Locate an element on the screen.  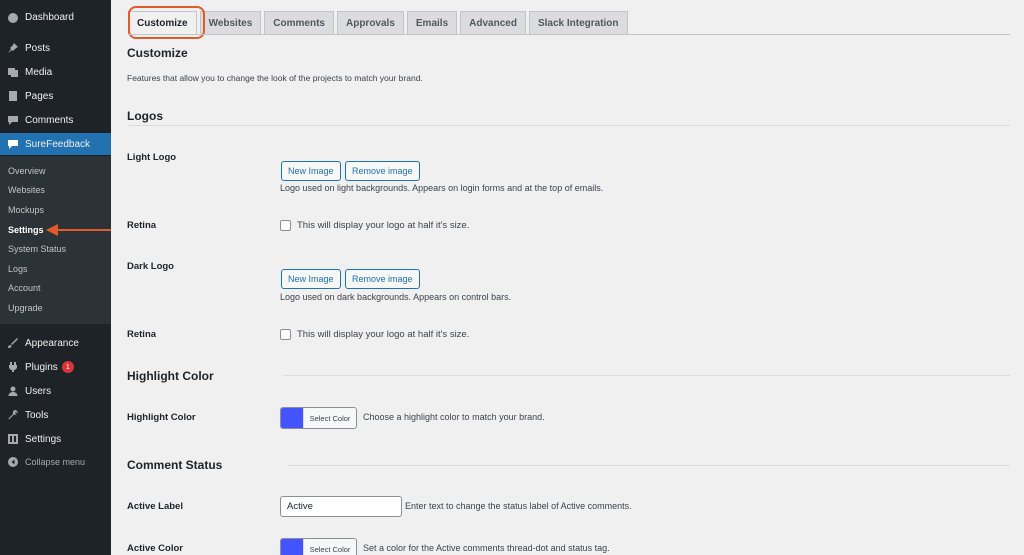
sidebar-item-settings: Settings is located at coordinates (55, 439).